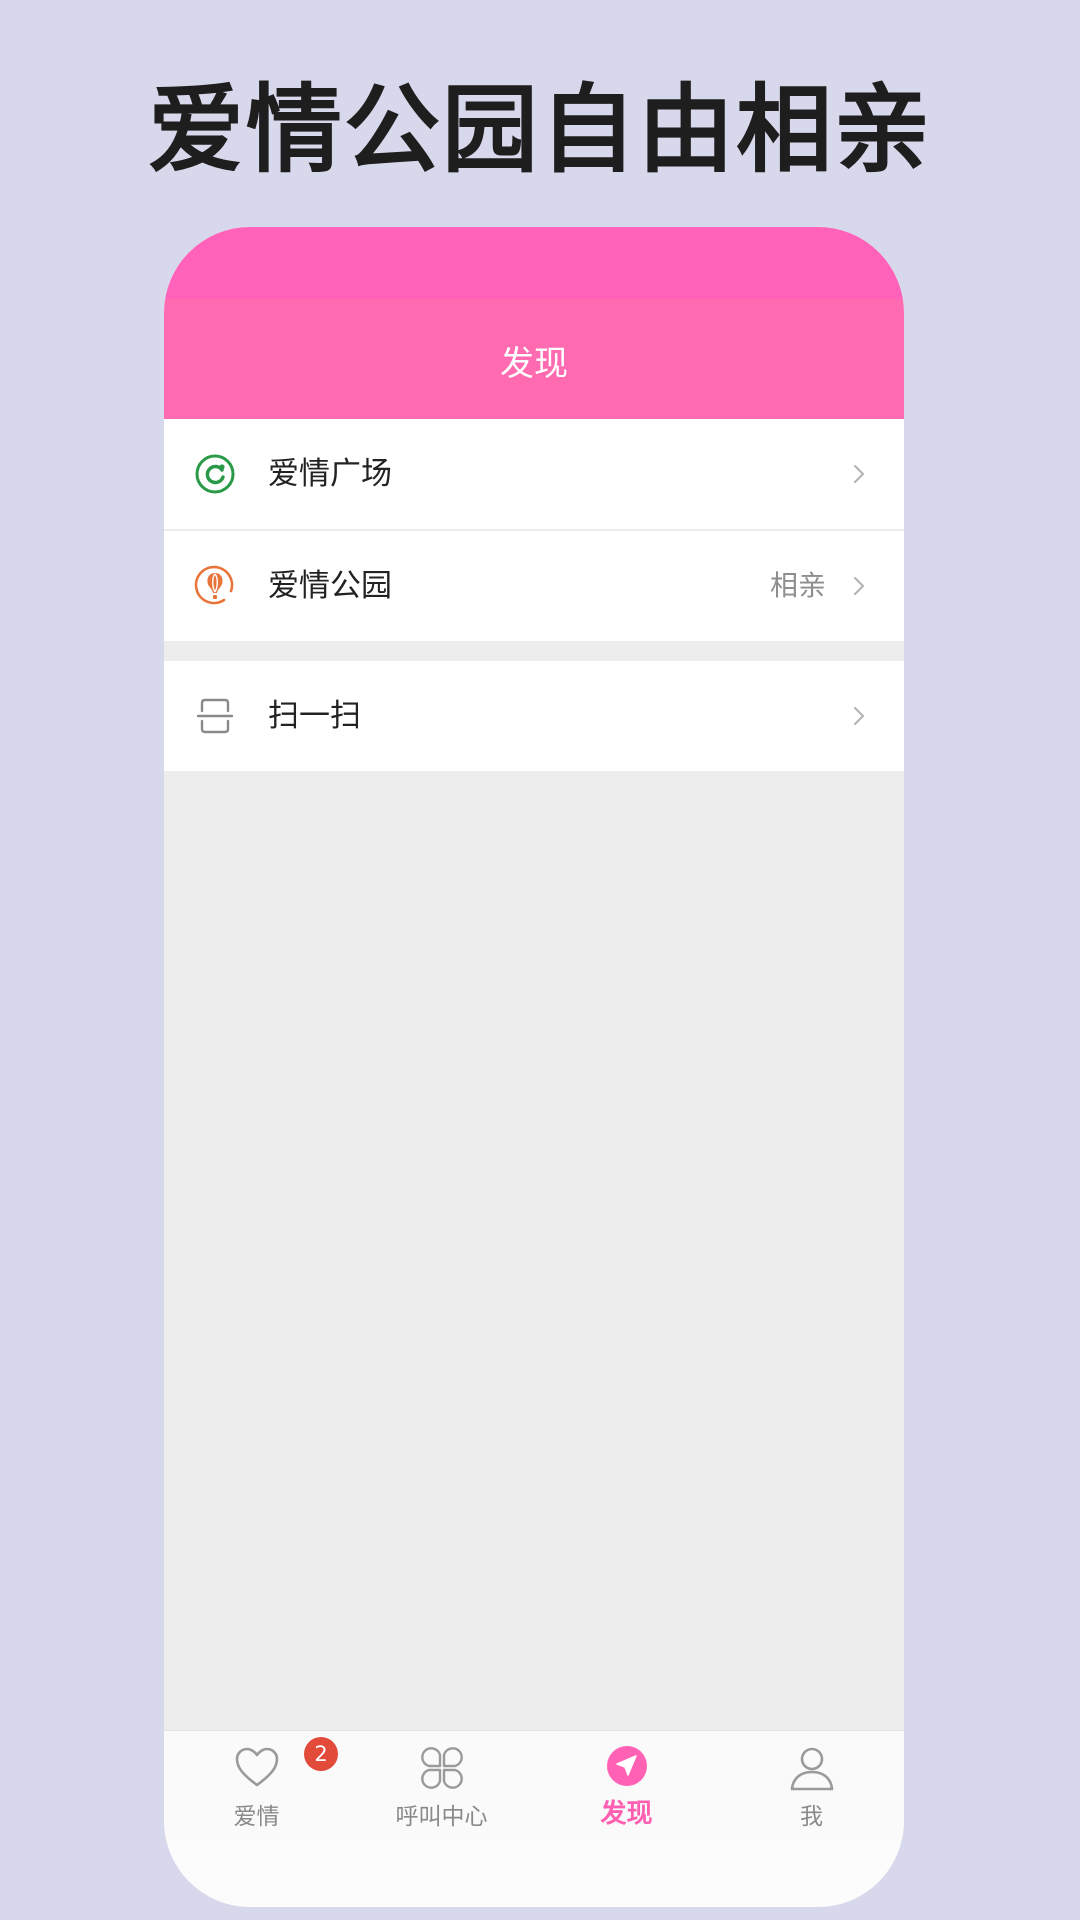 The width and height of the screenshot is (1080, 1920). I want to click on menu-group-primary: 爱情广场 爱情公园 相亲, so click(534, 530).